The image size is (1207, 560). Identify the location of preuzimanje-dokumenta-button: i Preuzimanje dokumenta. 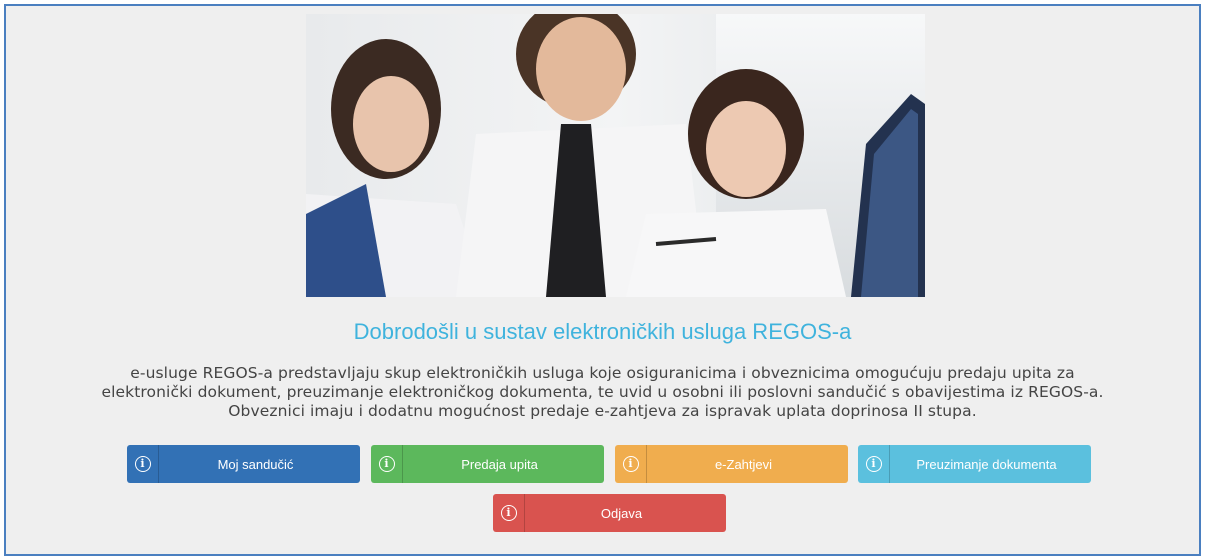
(974, 464).